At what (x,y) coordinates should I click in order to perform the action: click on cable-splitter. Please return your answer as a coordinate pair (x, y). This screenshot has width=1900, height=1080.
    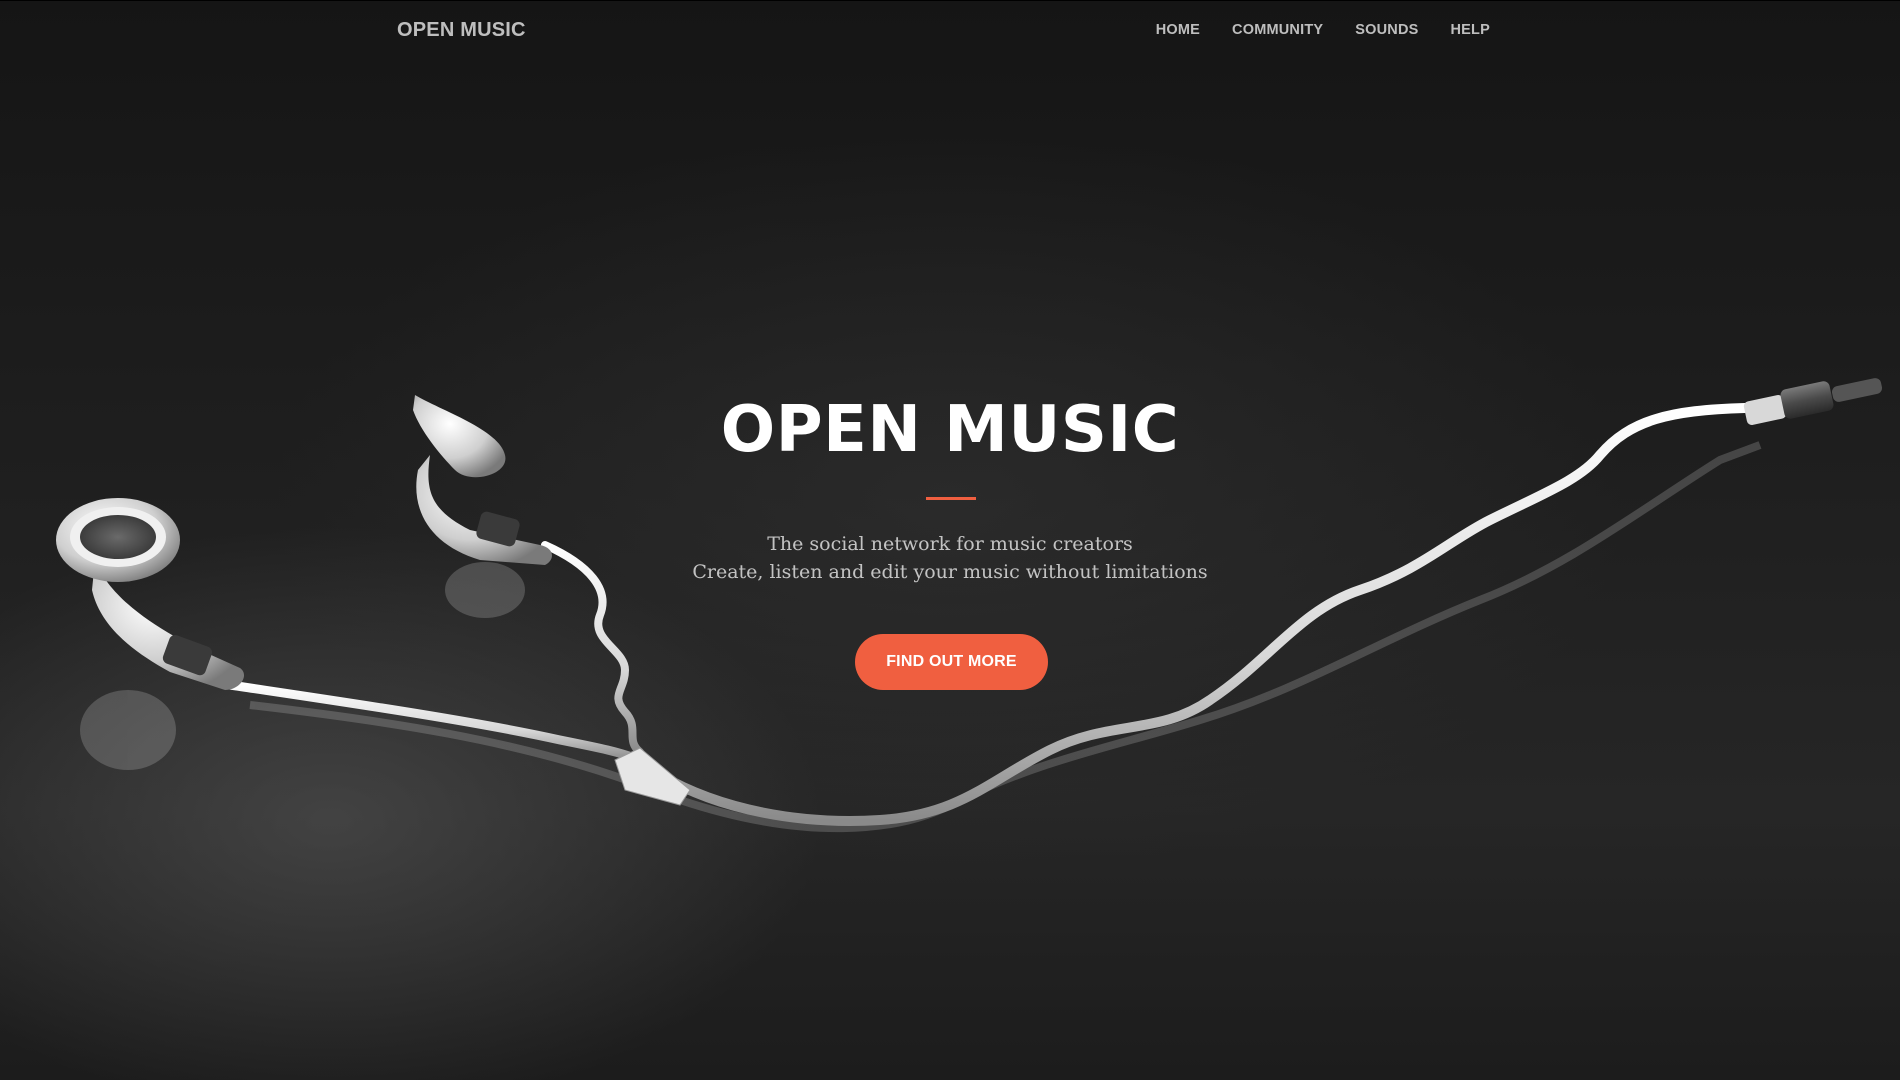
    Looking at the image, I should click on (652, 776).